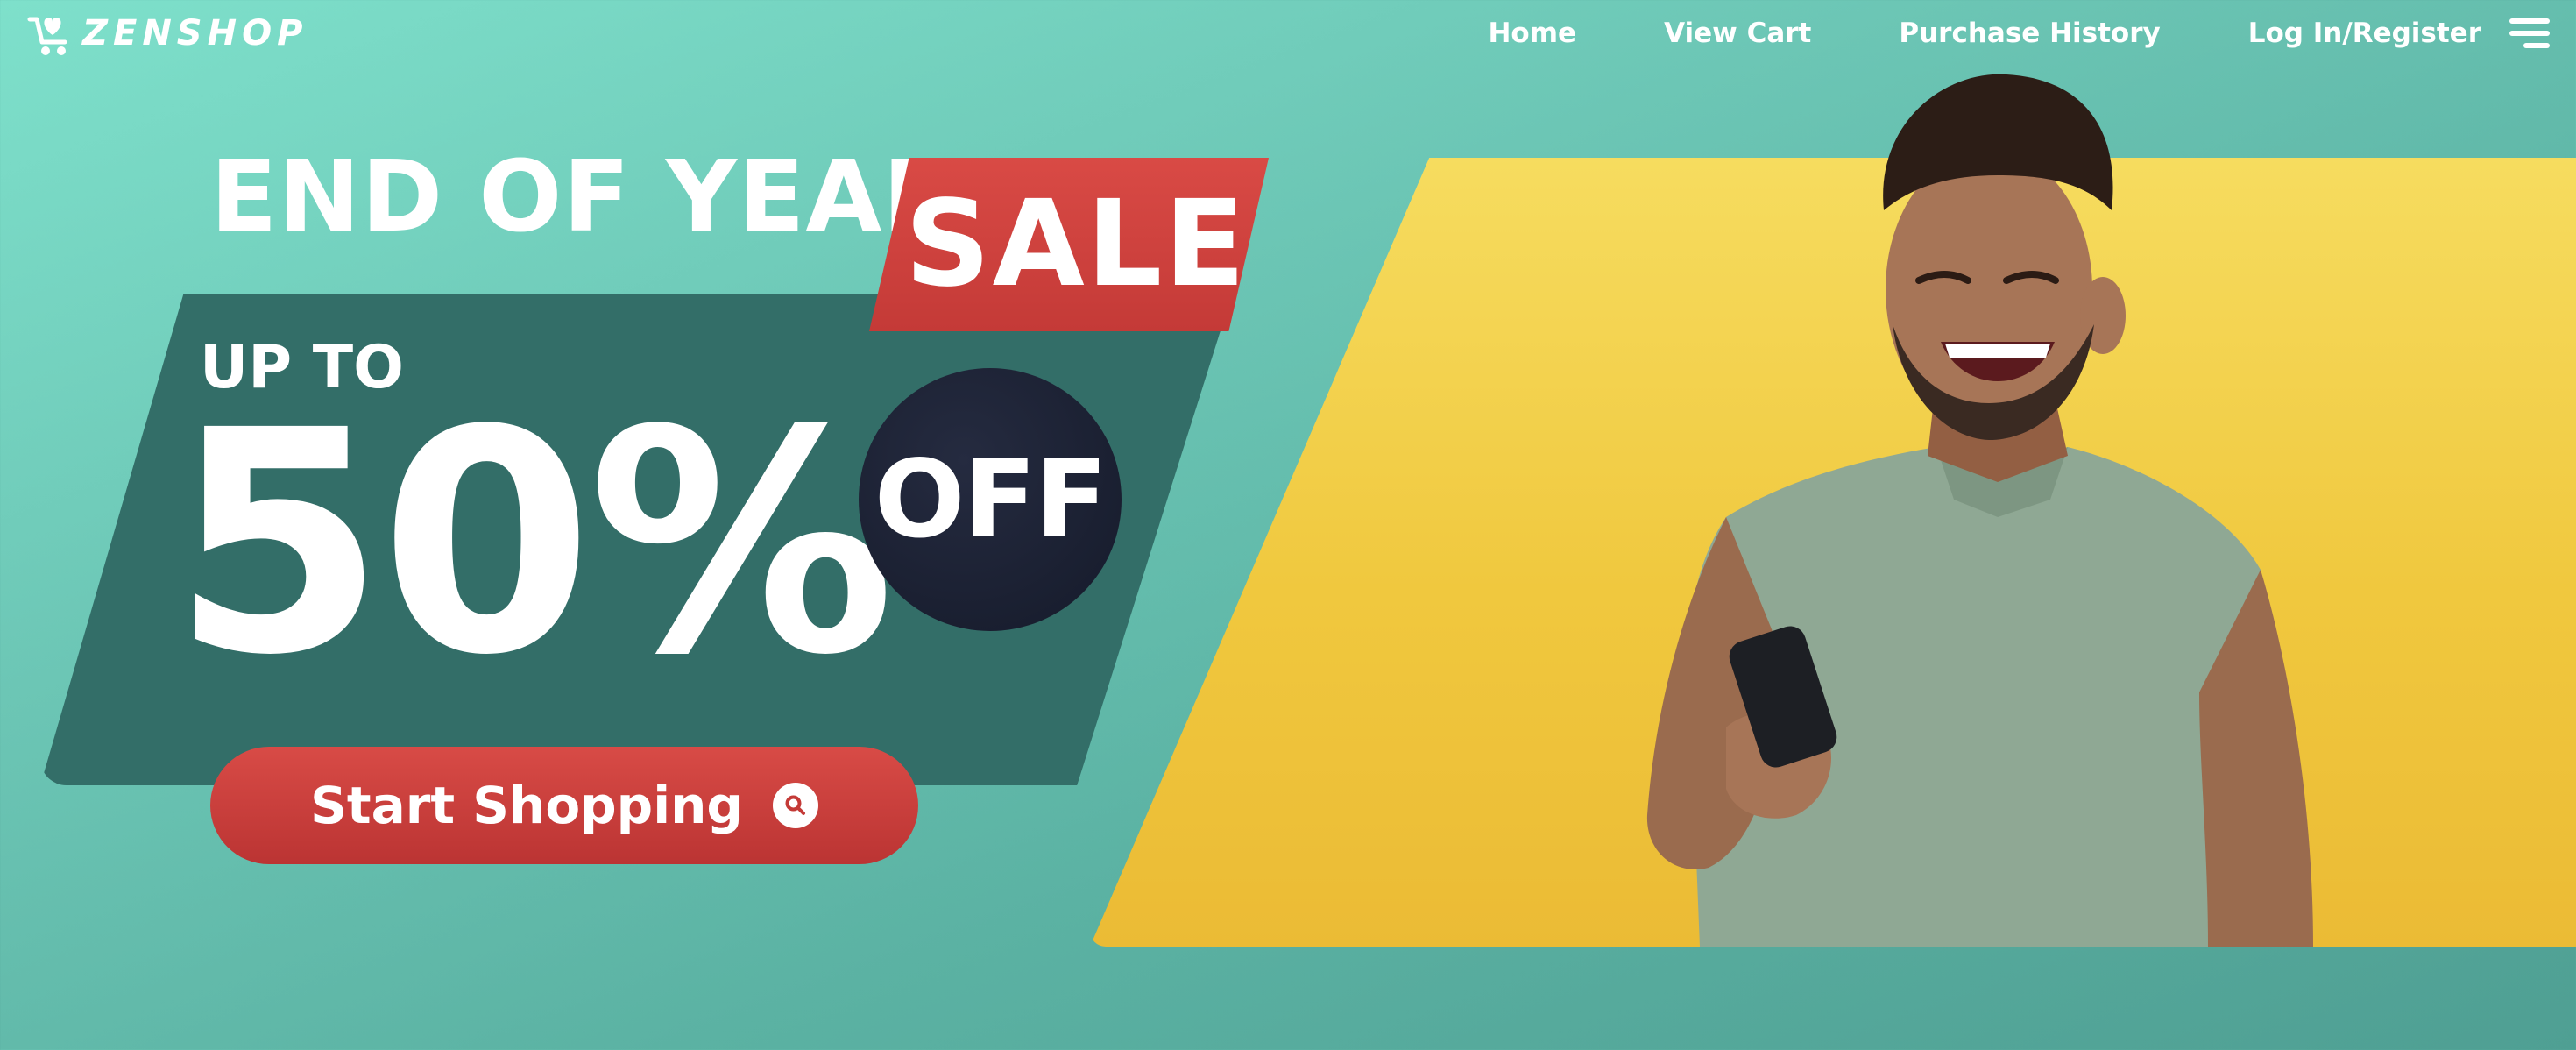 This screenshot has height=1050, width=2576. What do you see at coordinates (2364, 33) in the screenshot?
I see `nav-link-login-register: Log In/Register` at bounding box center [2364, 33].